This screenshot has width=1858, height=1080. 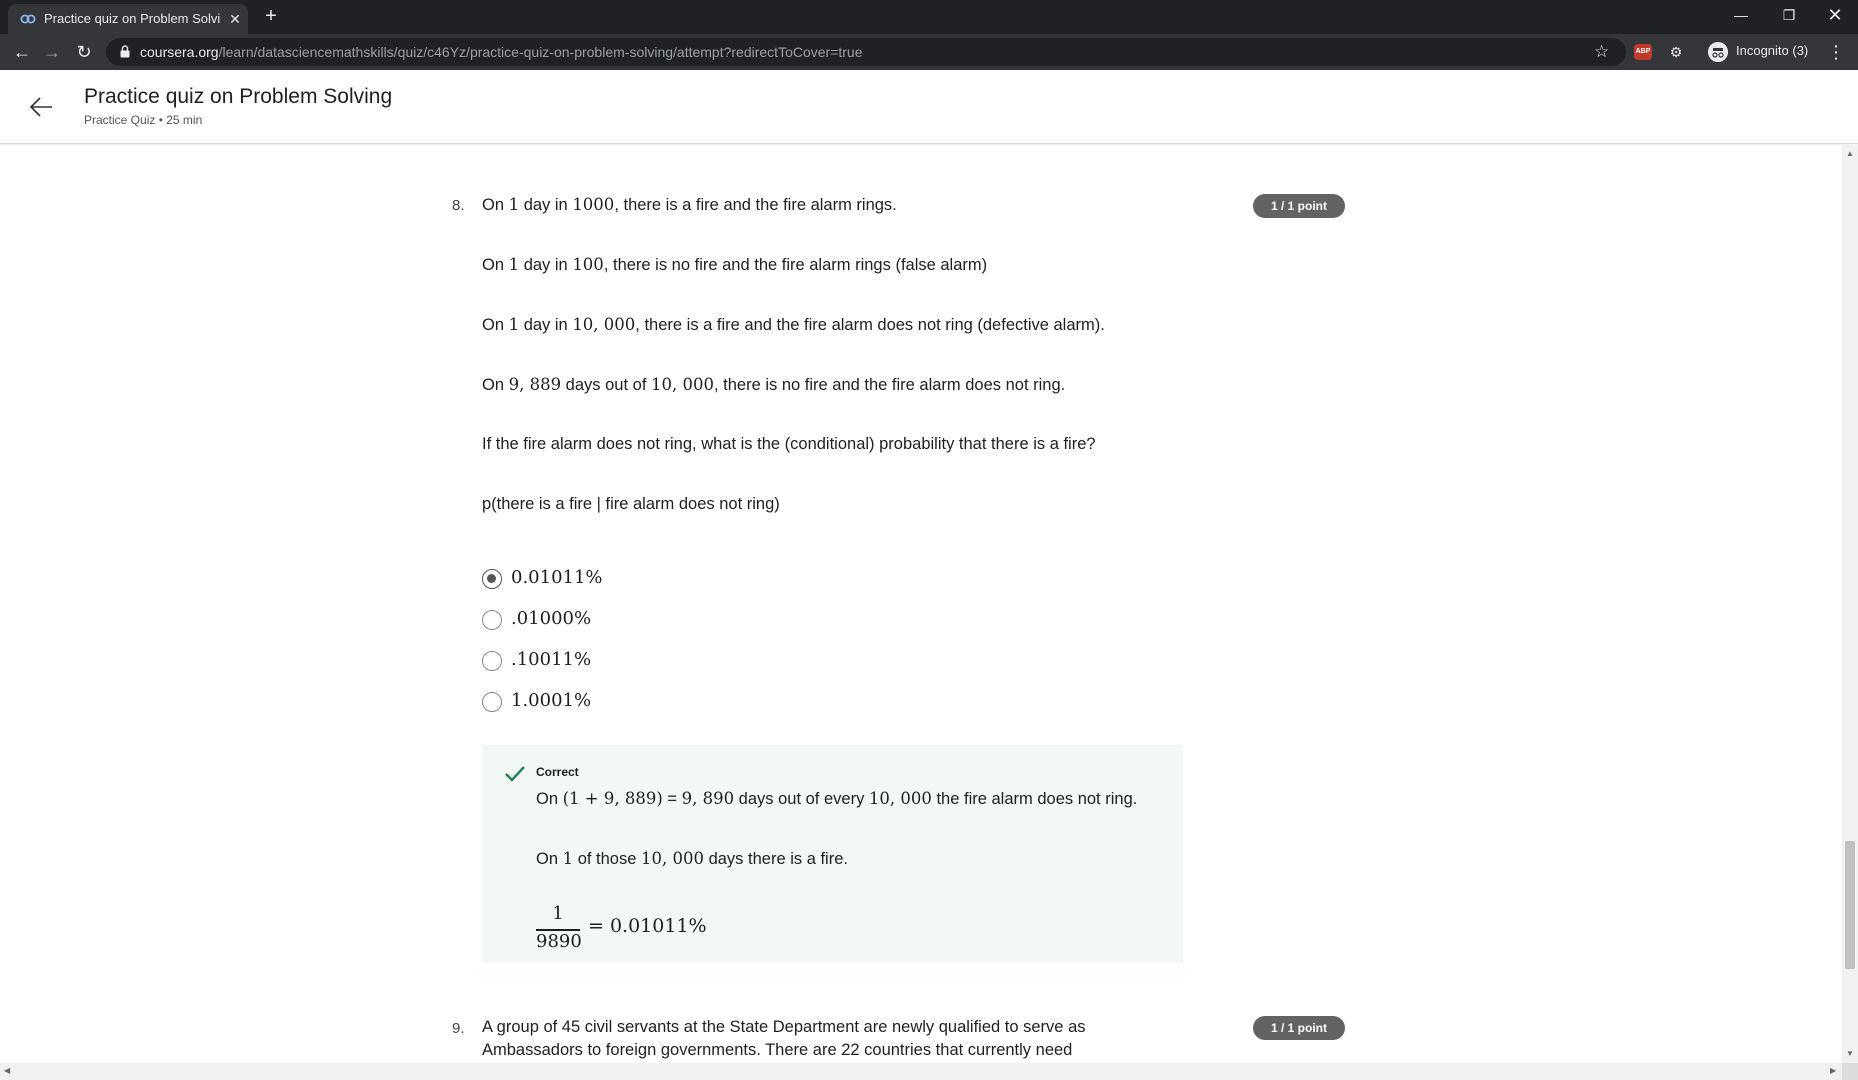 What do you see at coordinates (1833, 1070) in the screenshot?
I see `scroll-right-arrow-icon: ▶` at bounding box center [1833, 1070].